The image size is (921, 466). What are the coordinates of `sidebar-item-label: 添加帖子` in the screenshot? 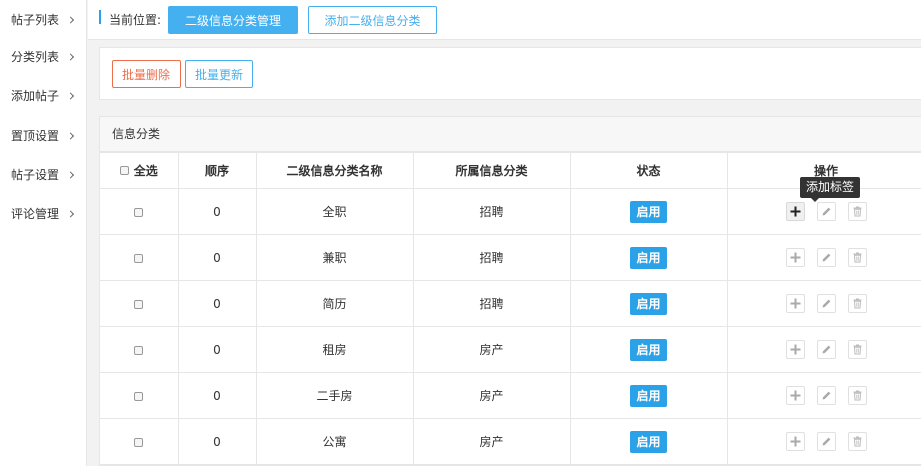 It's located at (35, 96).